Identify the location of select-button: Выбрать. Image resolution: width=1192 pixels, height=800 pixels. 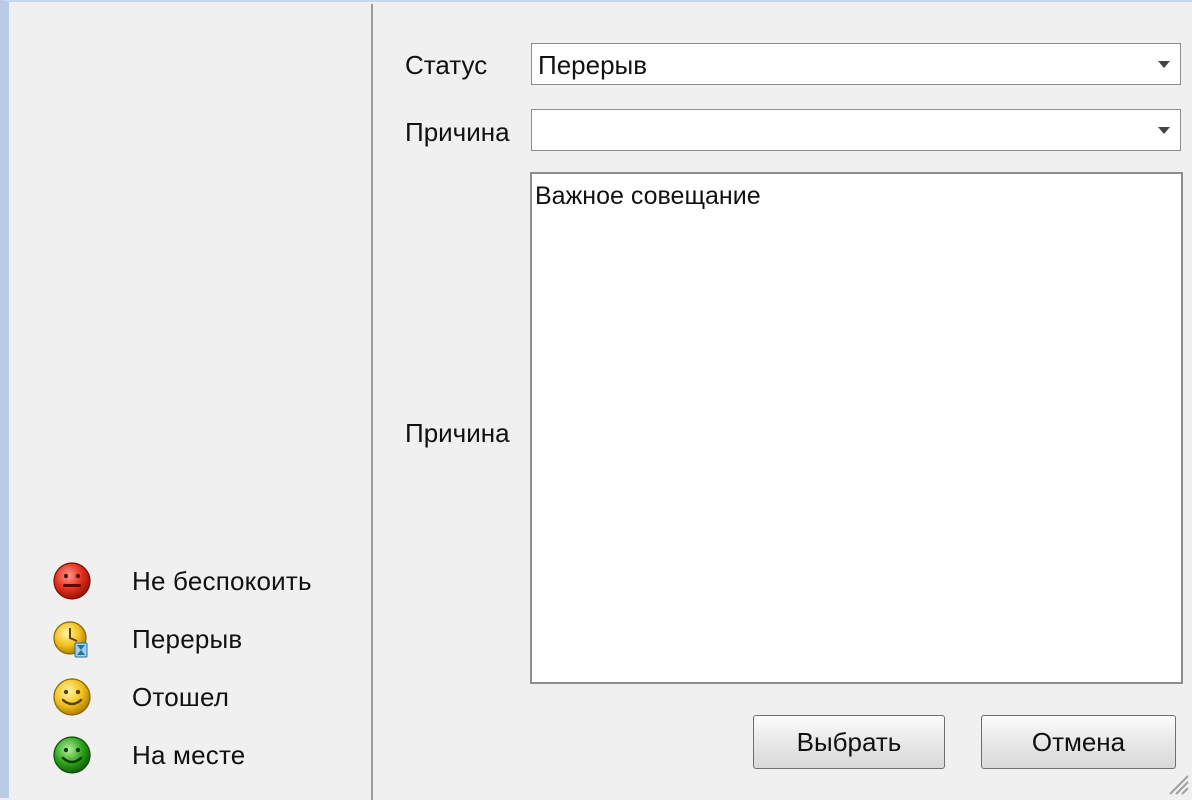
(849, 742).